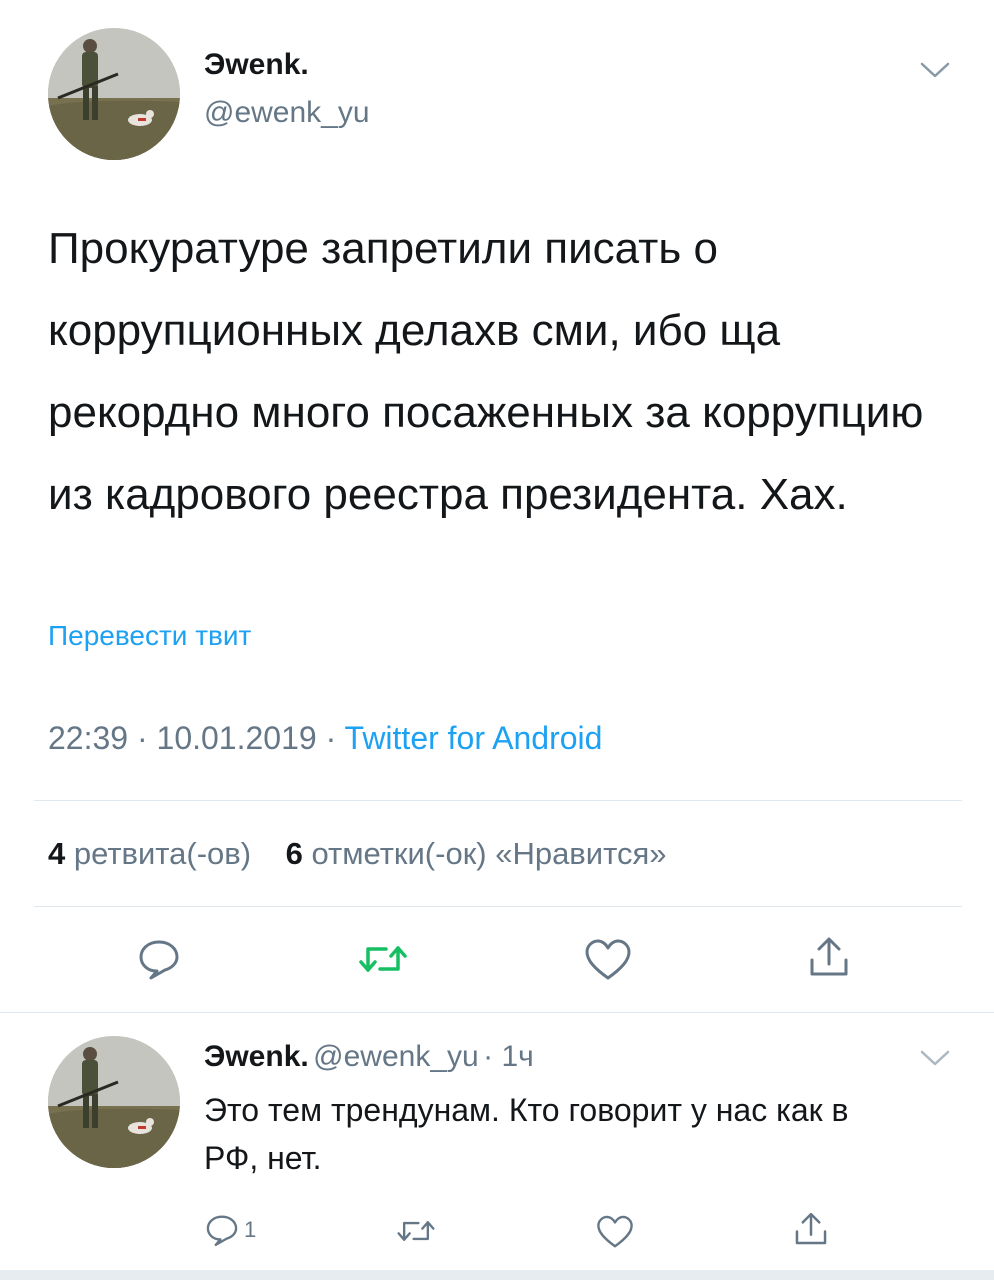  I want to click on tweet-date: 10.01.2019, so click(236, 738).